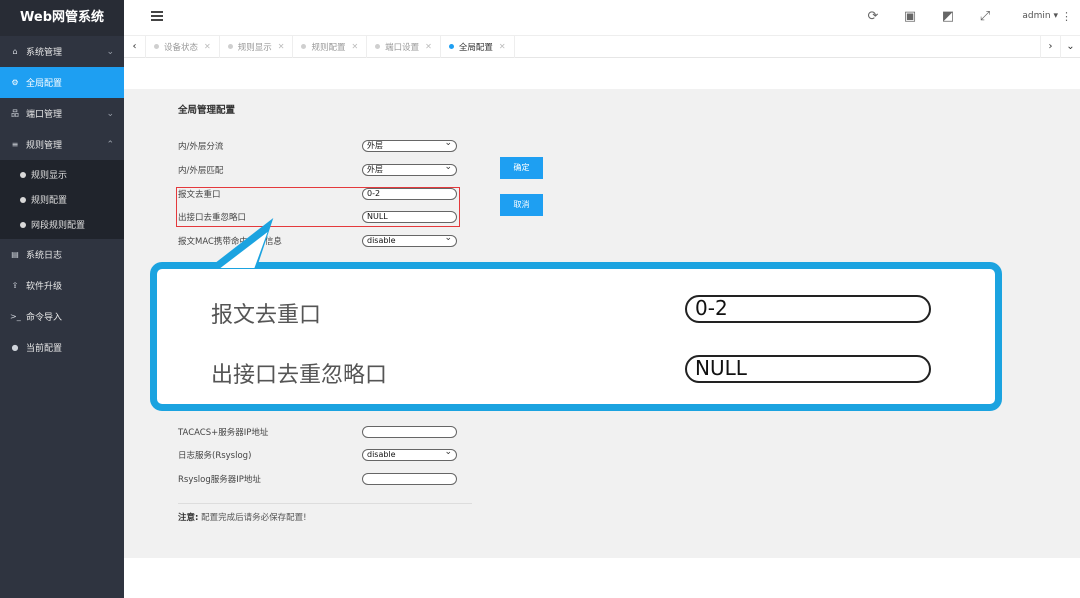 This screenshot has height=598, width=1080. I want to click on file-icon: ▤, so click(15, 254).